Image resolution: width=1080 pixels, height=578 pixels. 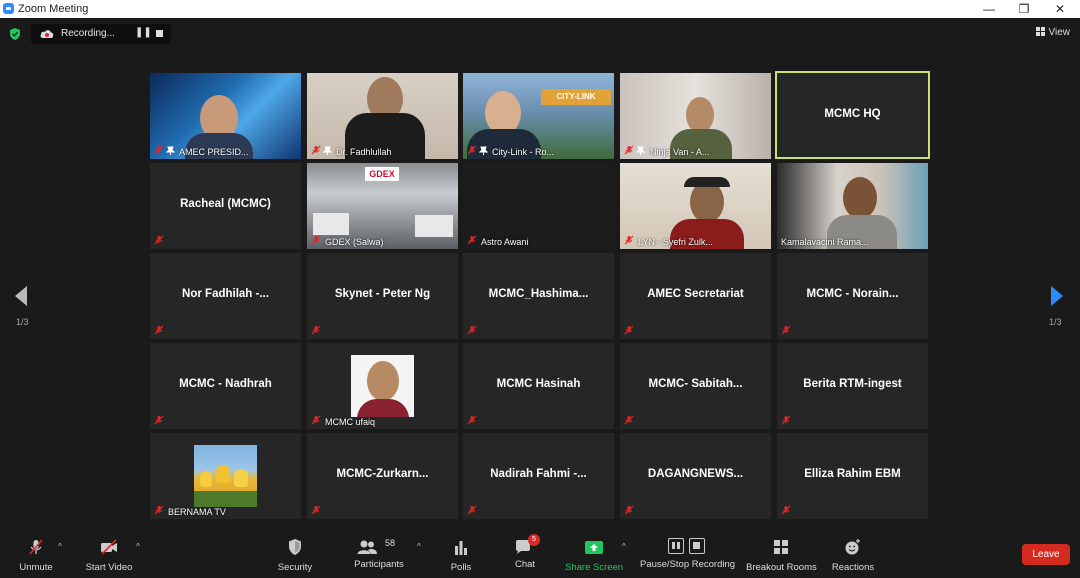 I want to click on participant-tile: Berita RTM-ingest, so click(x=852, y=386).